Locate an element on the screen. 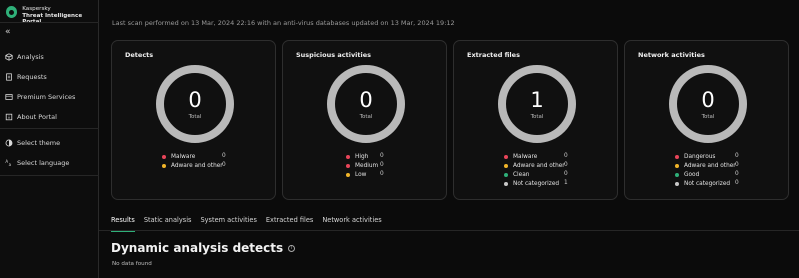 The height and width of the screenshot is (278, 799). kaspersky-logo-icon is located at coordinates (12, 12).